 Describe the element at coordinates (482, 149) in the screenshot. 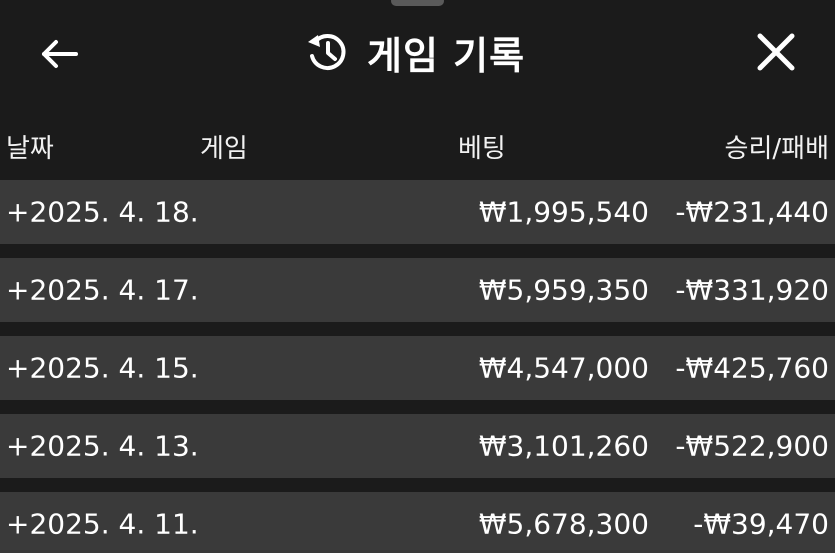

I see `column-header-bet: 베팅` at that location.